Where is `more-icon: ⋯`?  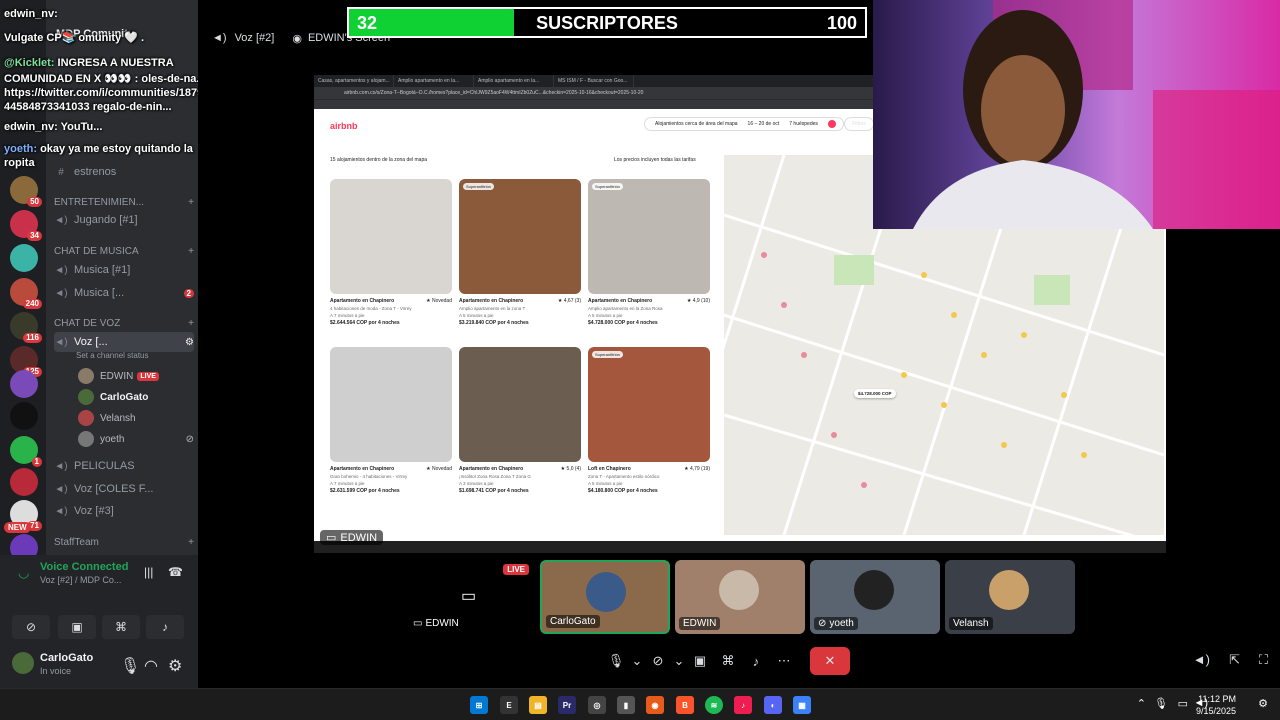 more-icon: ⋯ is located at coordinates (784, 660).